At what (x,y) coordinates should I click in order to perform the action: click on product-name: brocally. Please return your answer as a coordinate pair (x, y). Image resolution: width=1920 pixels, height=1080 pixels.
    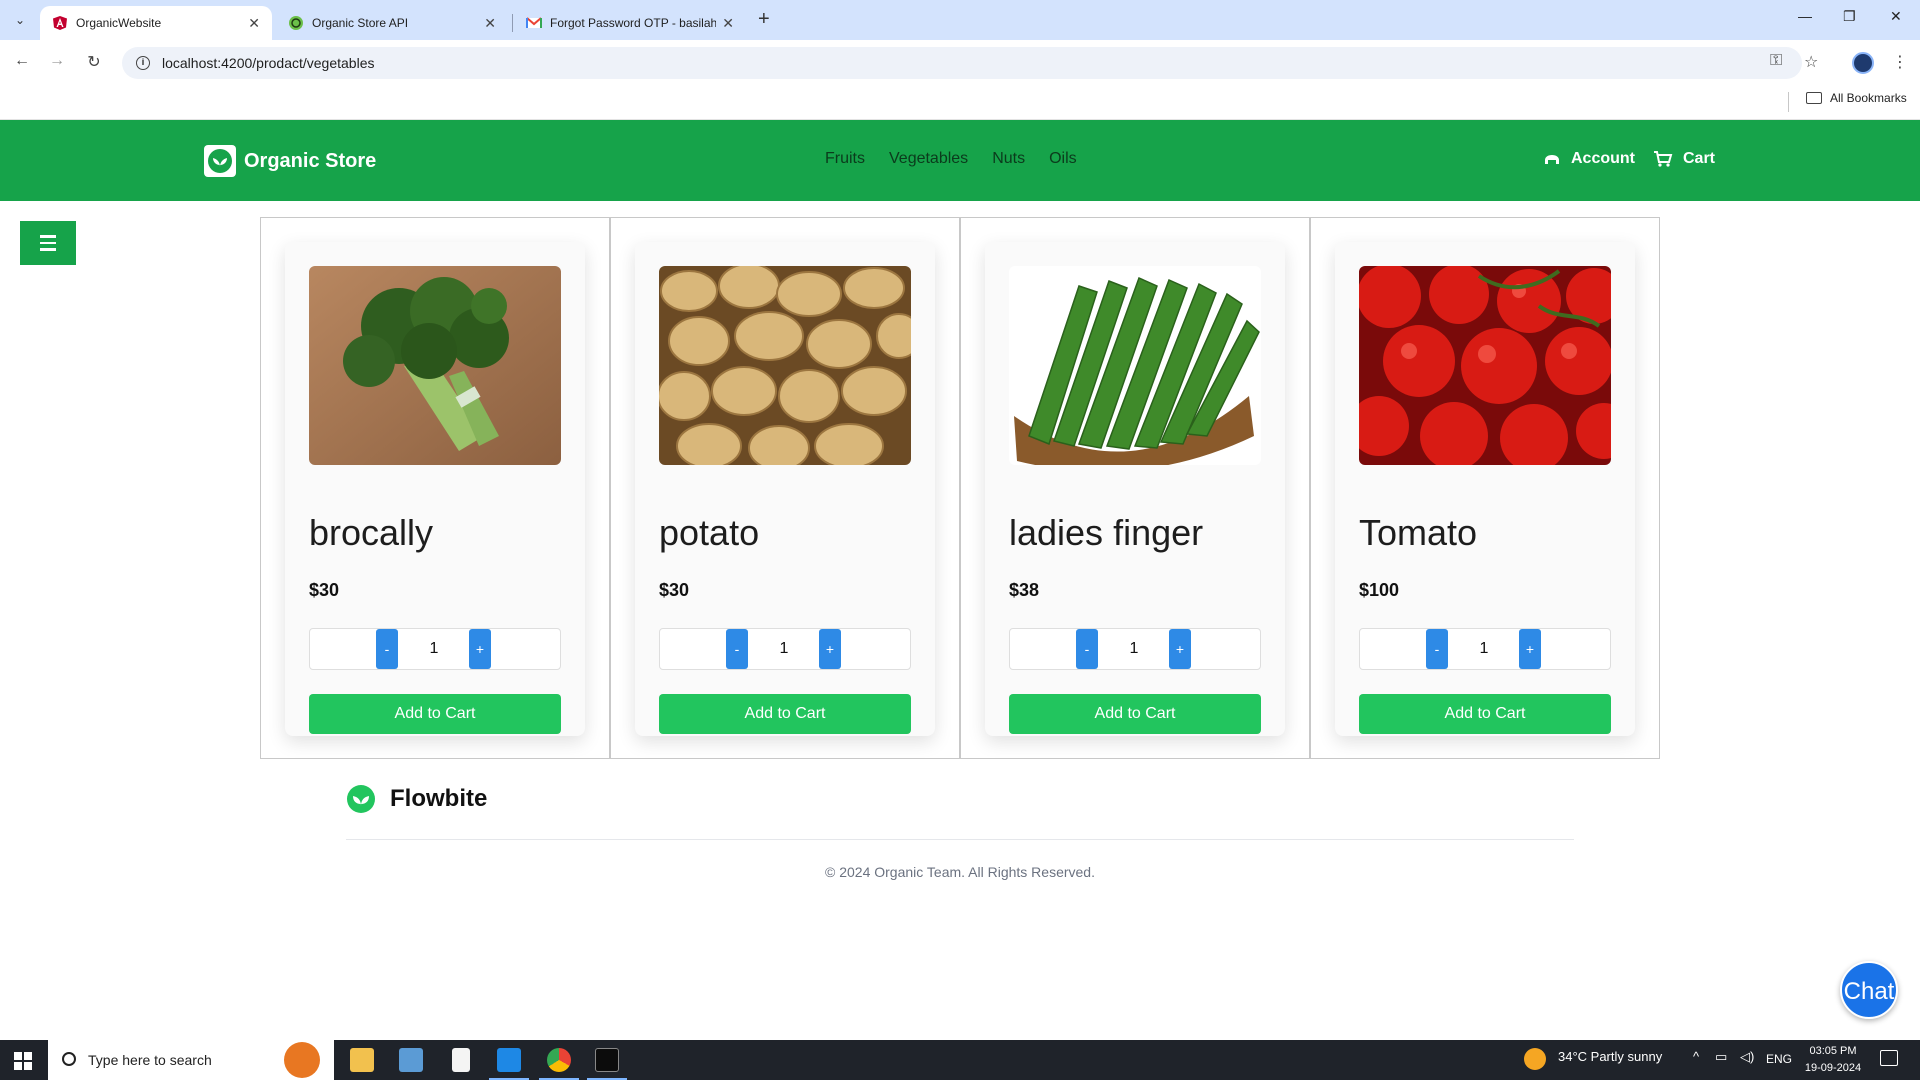
    Looking at the image, I should click on (371, 532).